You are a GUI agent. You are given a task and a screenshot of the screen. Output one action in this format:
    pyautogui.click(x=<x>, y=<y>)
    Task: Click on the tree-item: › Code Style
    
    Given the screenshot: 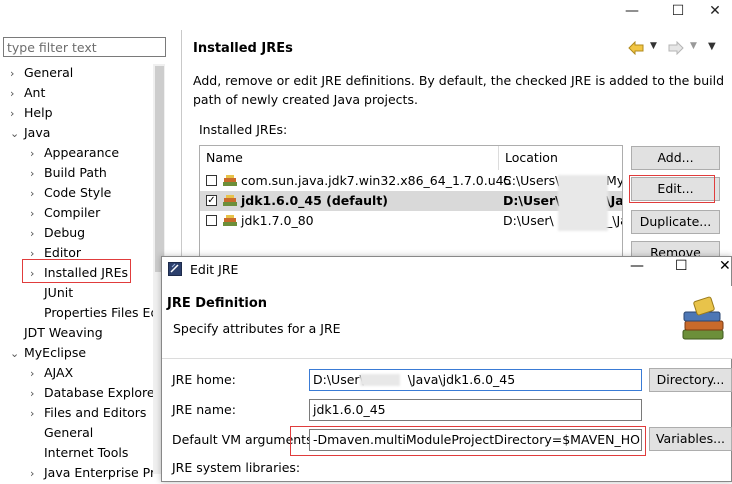 What is the action you would take?
    pyautogui.click(x=70, y=193)
    